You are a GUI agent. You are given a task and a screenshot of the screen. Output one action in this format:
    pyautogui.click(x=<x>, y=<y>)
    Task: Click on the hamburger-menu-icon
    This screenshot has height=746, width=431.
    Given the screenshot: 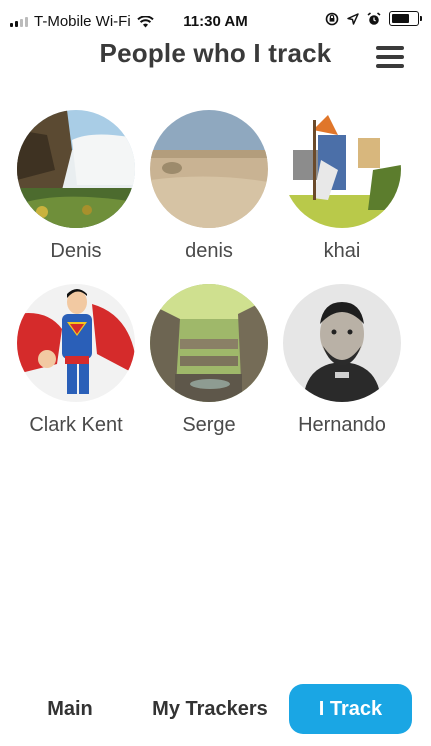 What is the action you would take?
    pyautogui.click(x=390, y=58)
    